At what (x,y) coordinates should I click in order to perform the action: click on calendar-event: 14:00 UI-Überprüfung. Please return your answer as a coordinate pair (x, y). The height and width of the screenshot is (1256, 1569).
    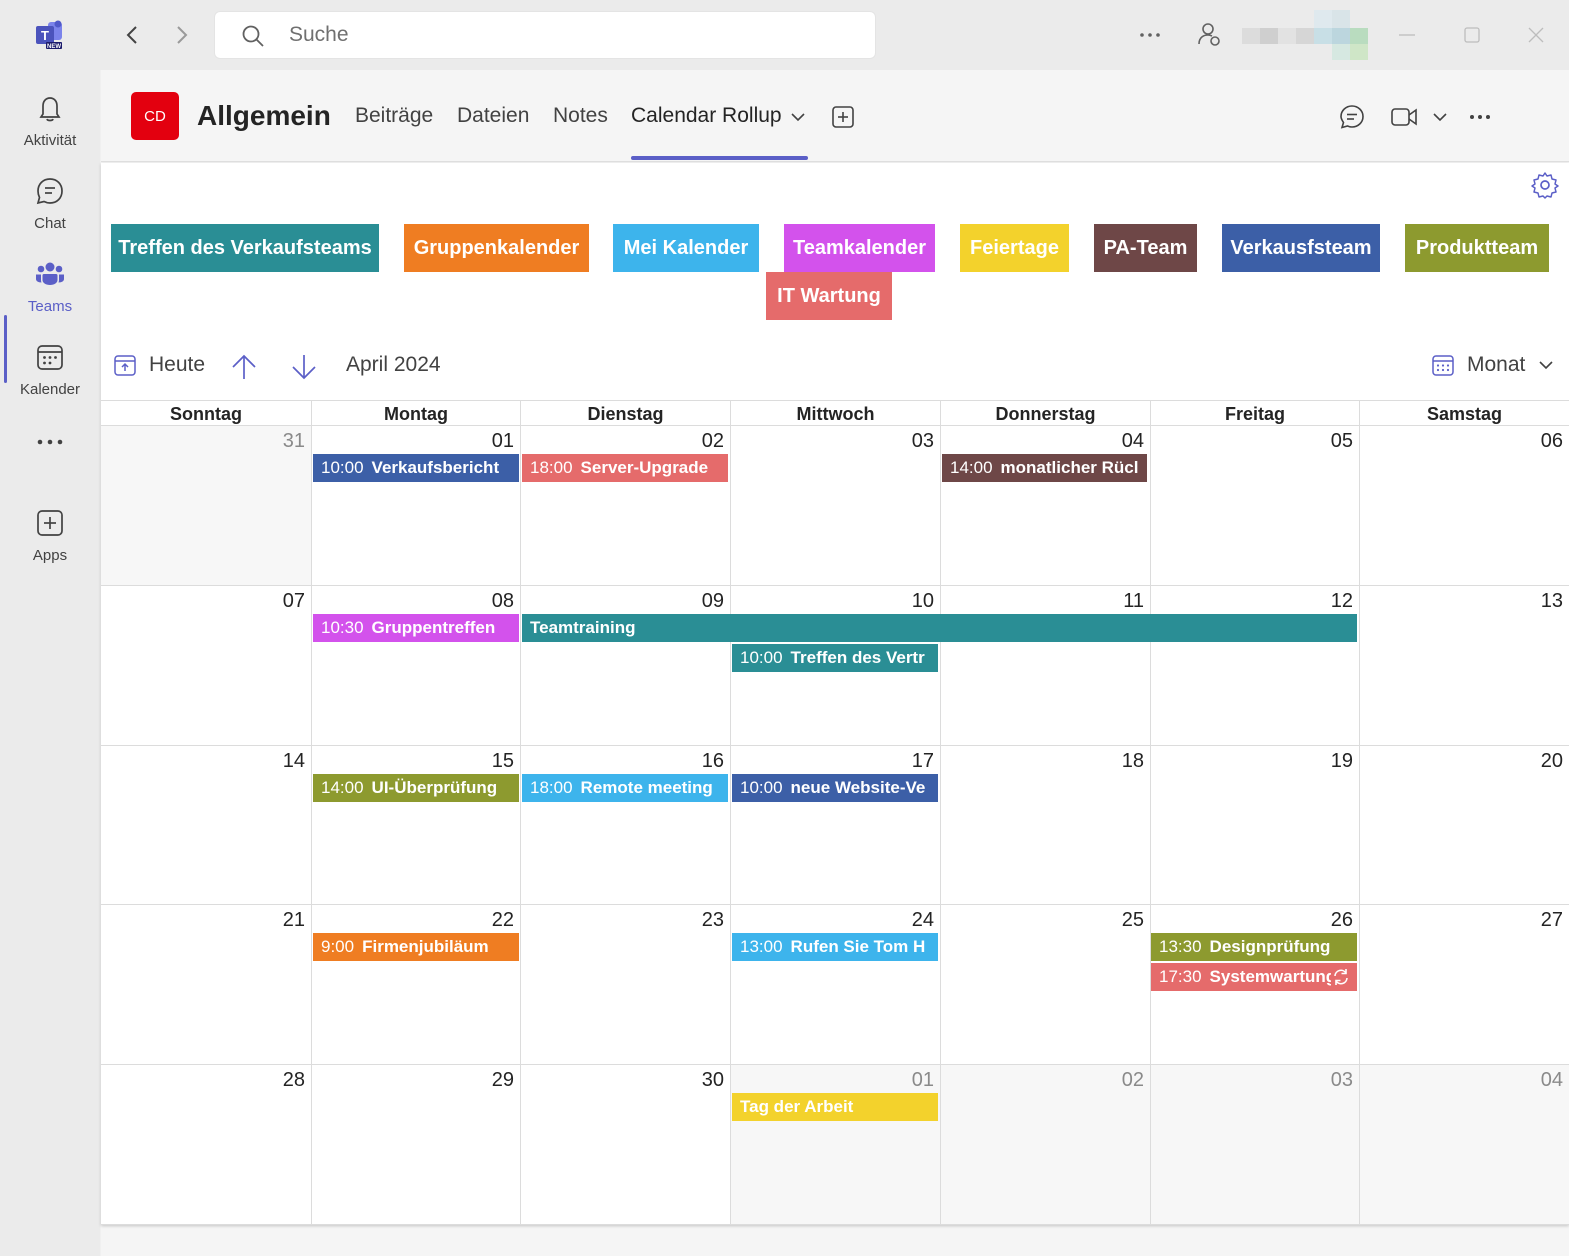
    Looking at the image, I should click on (416, 788).